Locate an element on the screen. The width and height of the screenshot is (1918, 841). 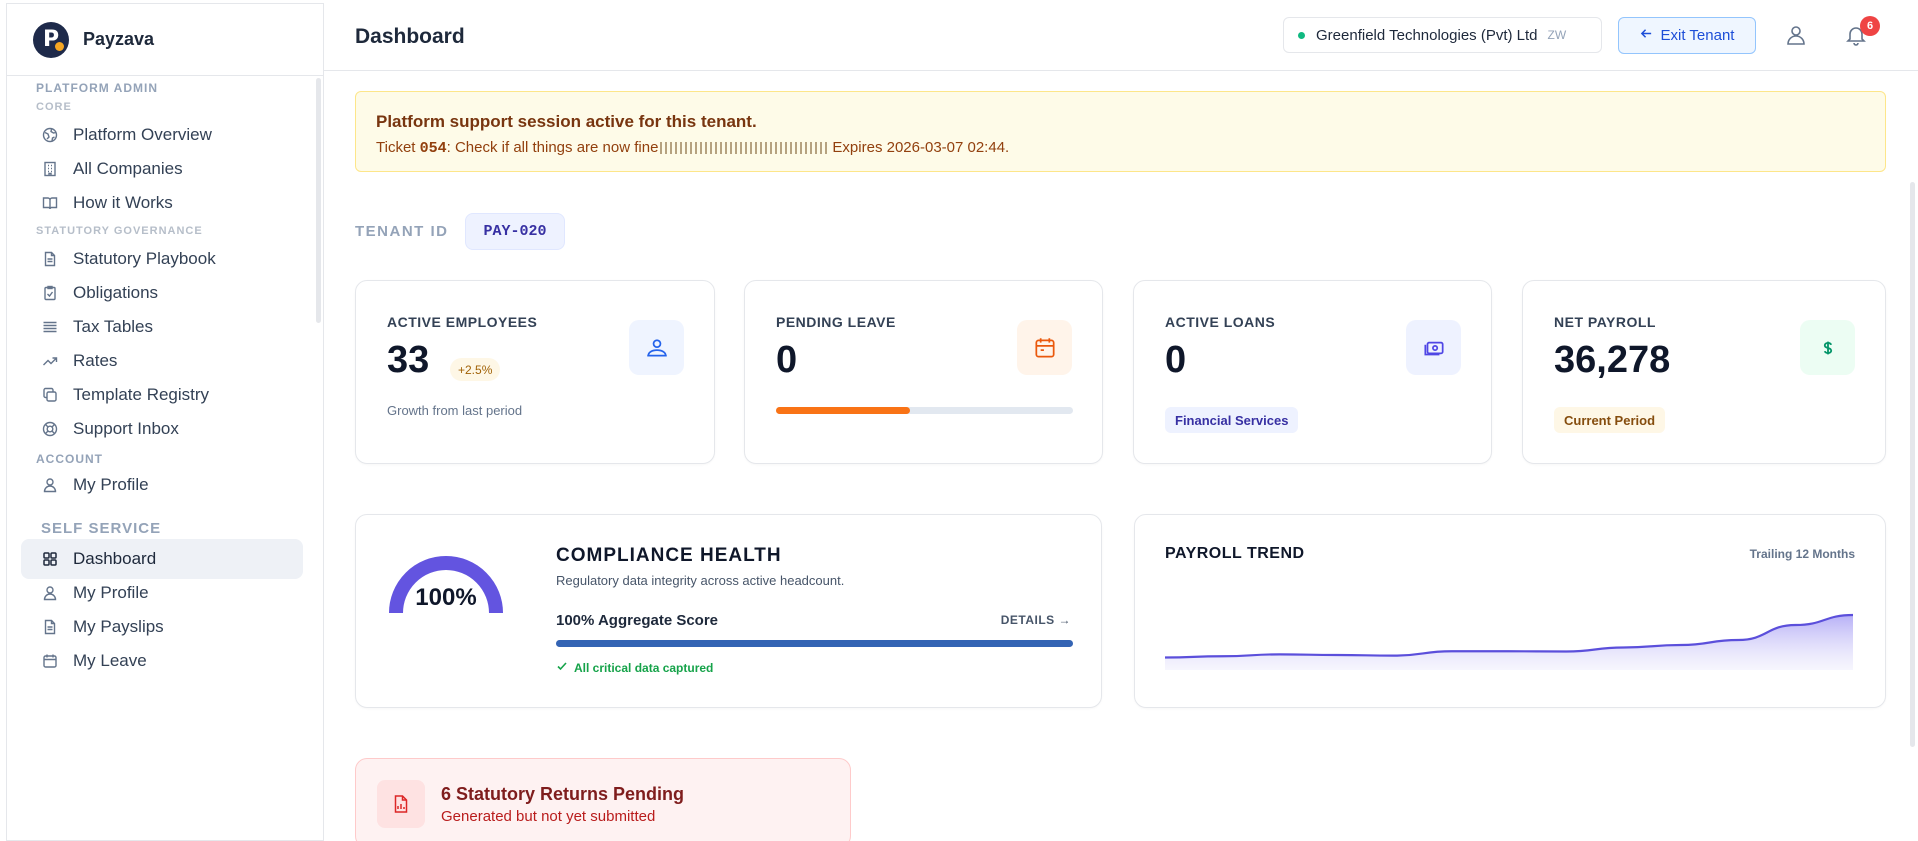
clipboard-check-icon is located at coordinates (50, 293).